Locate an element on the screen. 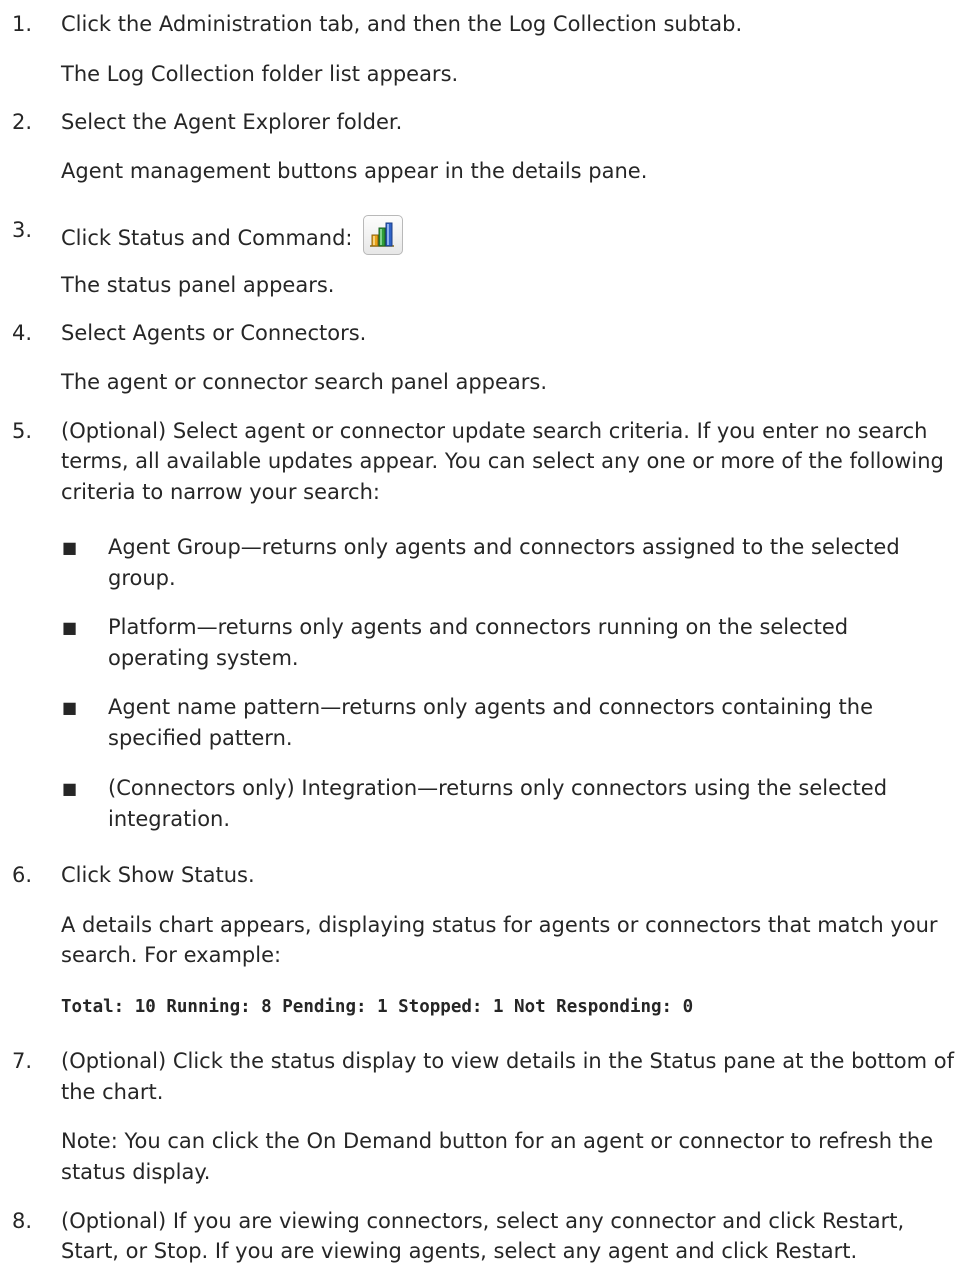 The height and width of the screenshot is (1267, 979). step-text: Click Status and Command: is located at coordinates (207, 238).